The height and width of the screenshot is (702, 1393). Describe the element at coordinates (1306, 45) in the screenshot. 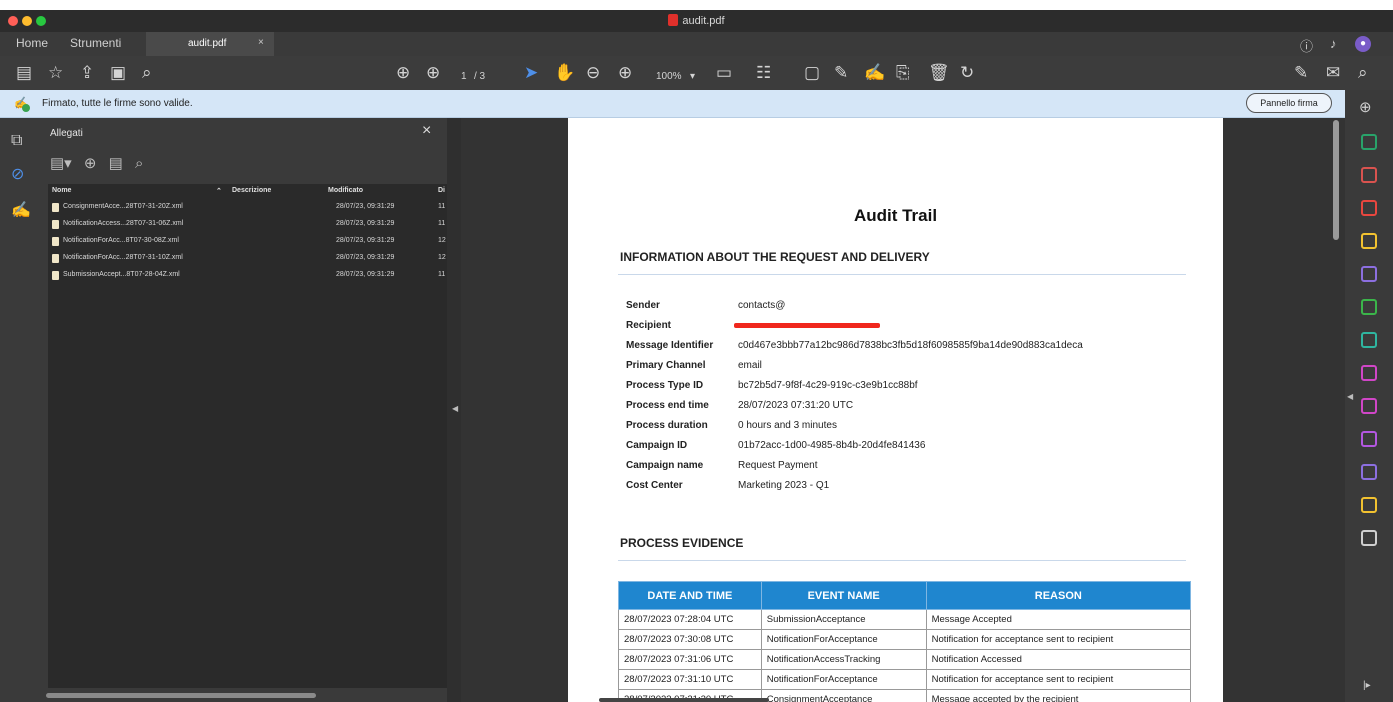

I see `help-icon: ⓘ` at that location.